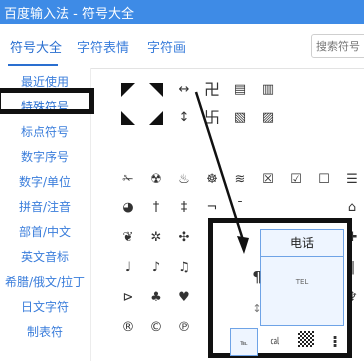 Image resolution: width=364 pixels, height=361 pixels. What do you see at coordinates (335, 342) in the screenshot?
I see `symbol-cell: ⁝` at bounding box center [335, 342].